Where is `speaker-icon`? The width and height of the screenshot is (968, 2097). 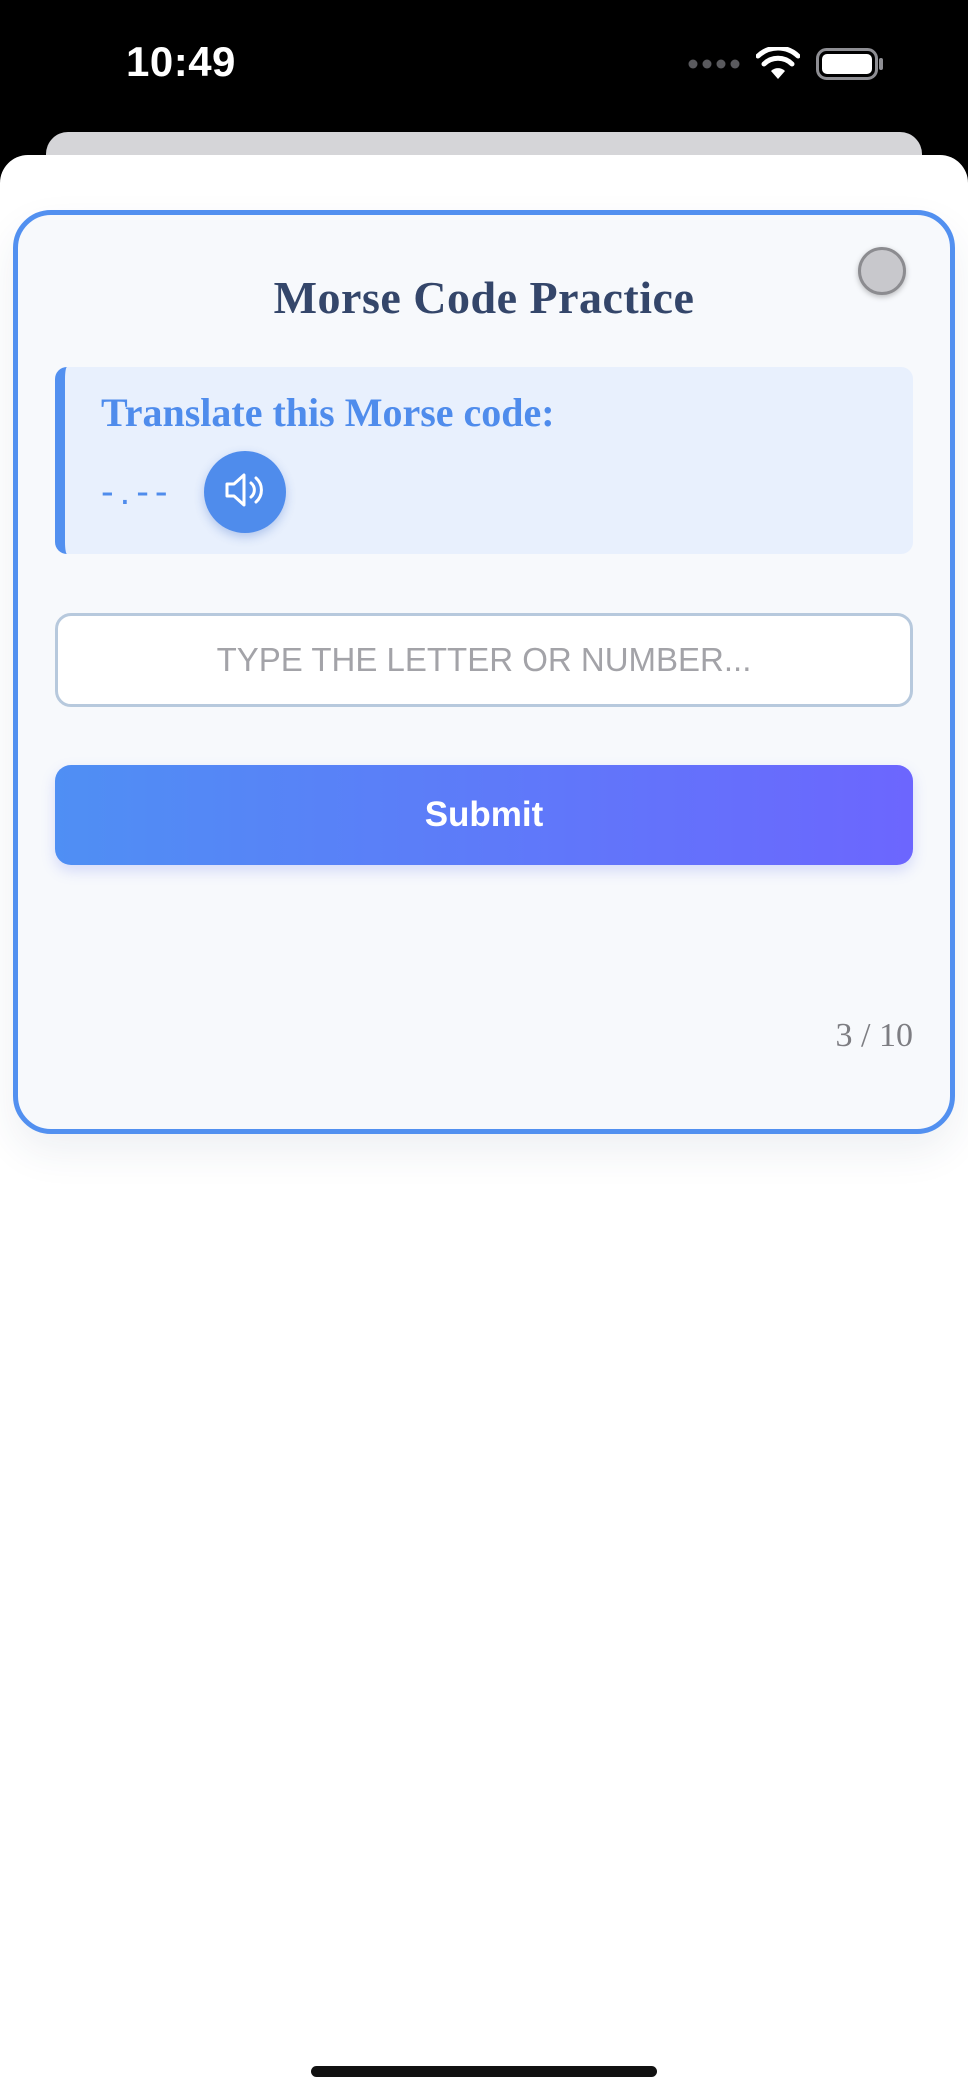 speaker-icon is located at coordinates (245, 492).